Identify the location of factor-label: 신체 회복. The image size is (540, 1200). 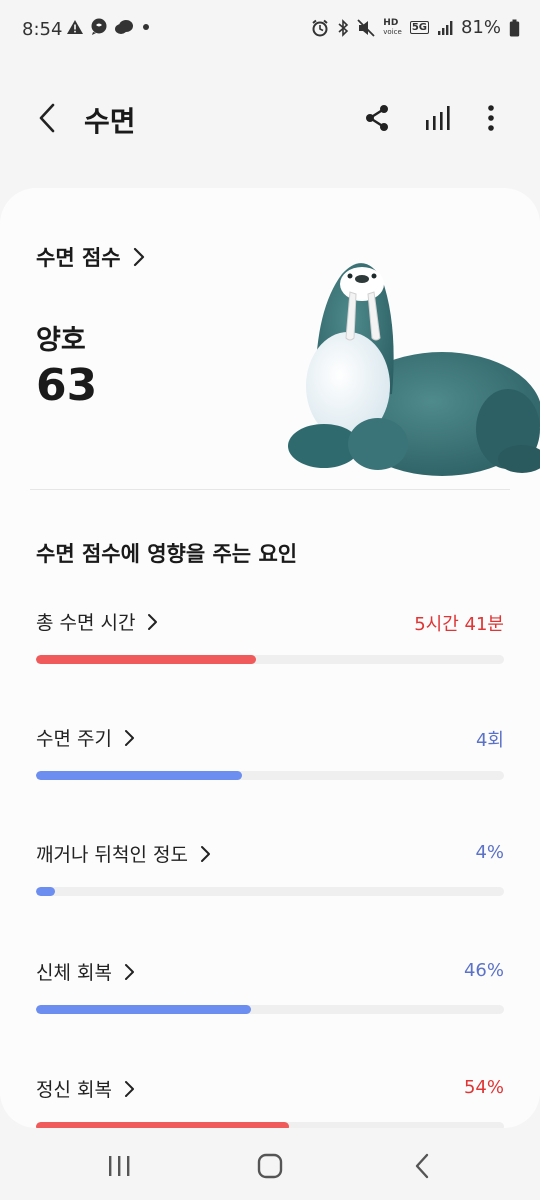
(74, 973).